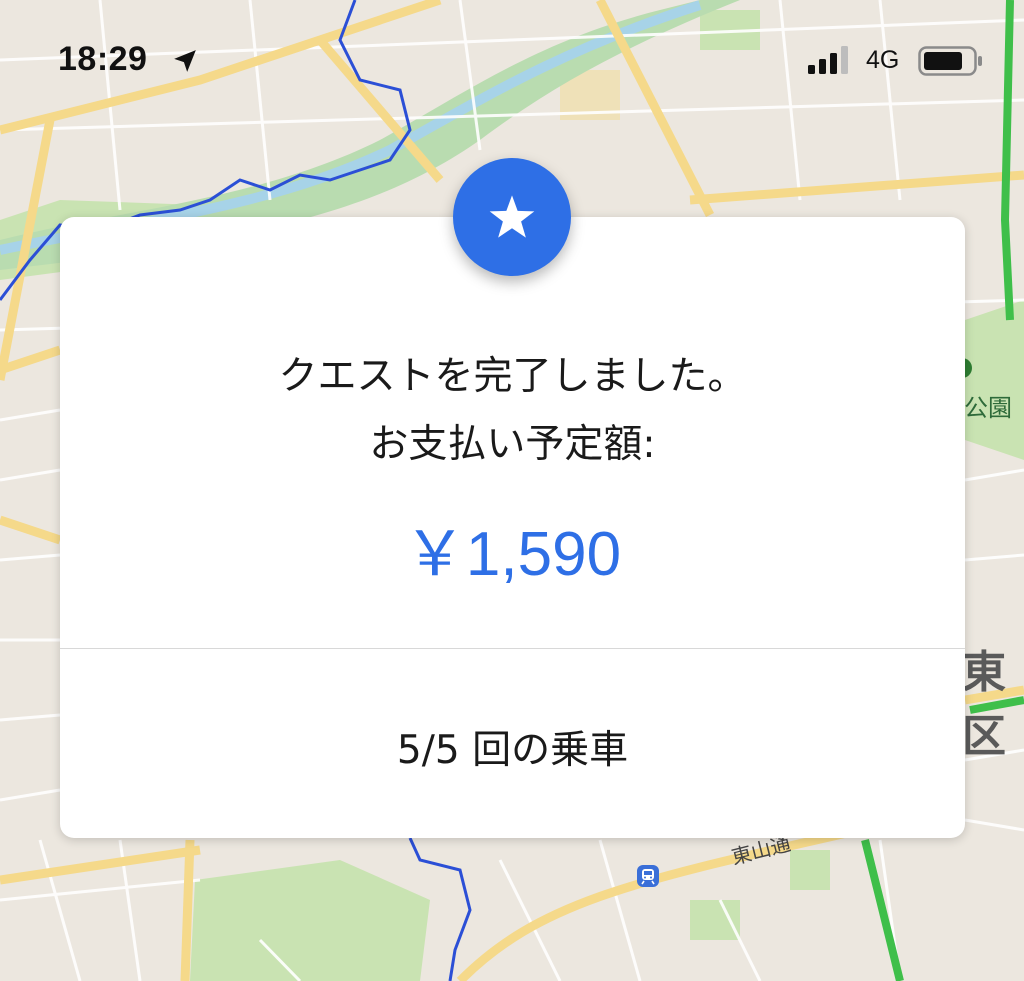  Describe the element at coordinates (512, 750) in the screenshot. I see `ride-count: 5/5 回の乗車` at that location.